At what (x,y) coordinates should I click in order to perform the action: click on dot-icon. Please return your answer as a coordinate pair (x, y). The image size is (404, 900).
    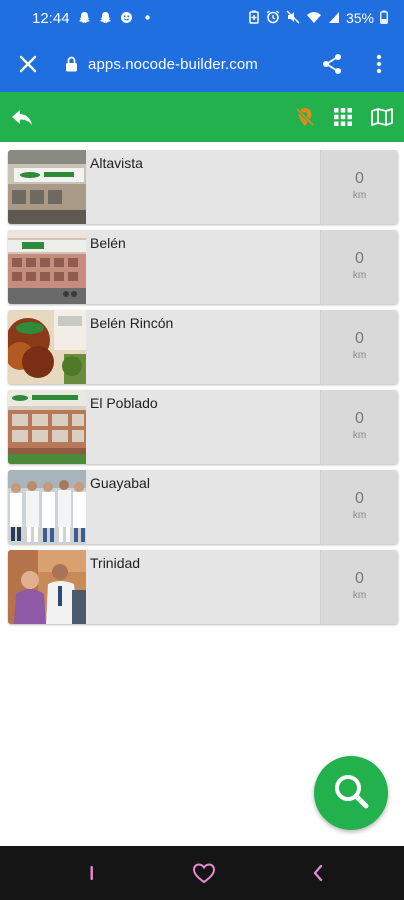
    Looking at the image, I should click on (147, 18).